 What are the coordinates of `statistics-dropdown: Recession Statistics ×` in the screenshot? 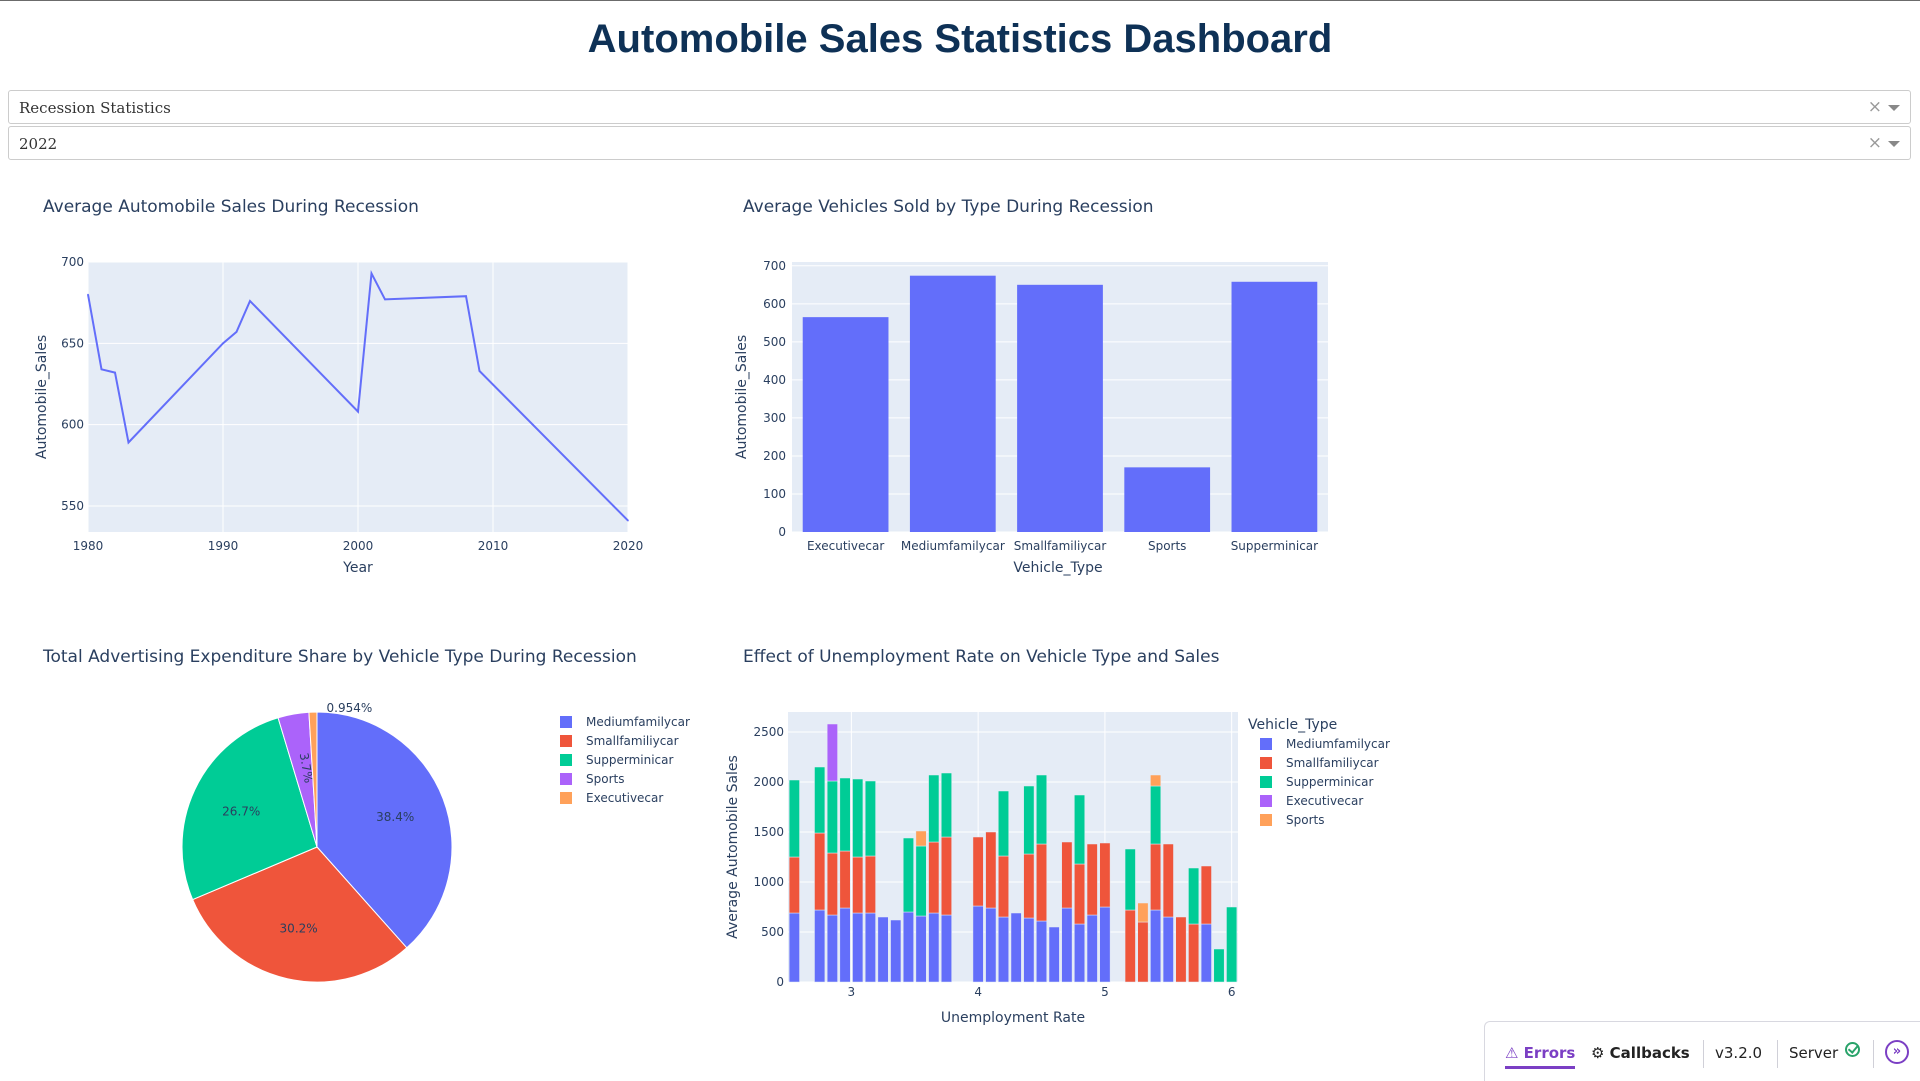 It's located at (959, 107).